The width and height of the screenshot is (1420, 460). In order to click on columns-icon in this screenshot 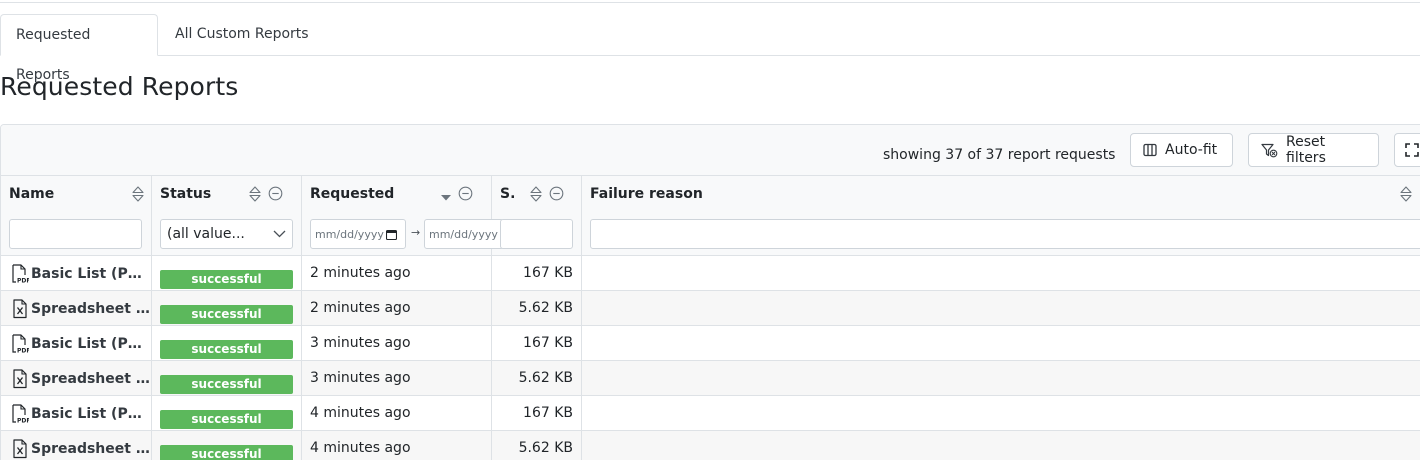, I will do `click(1150, 150)`.